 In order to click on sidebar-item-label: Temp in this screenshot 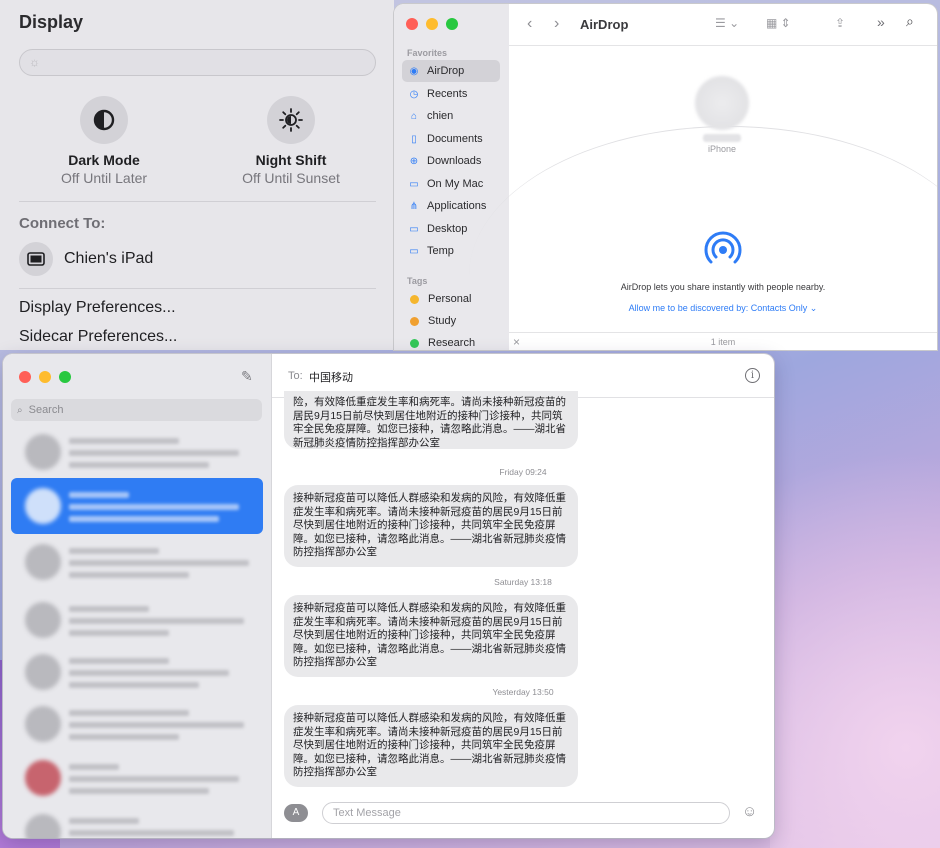, I will do `click(440, 251)`.